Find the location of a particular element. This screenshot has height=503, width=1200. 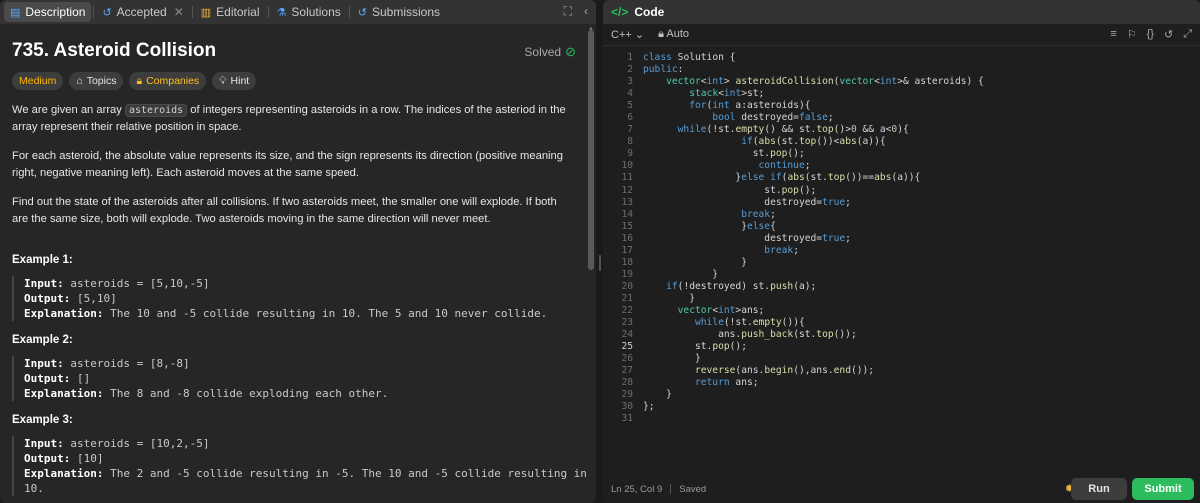

code-line: 26 } is located at coordinates (901, 359).